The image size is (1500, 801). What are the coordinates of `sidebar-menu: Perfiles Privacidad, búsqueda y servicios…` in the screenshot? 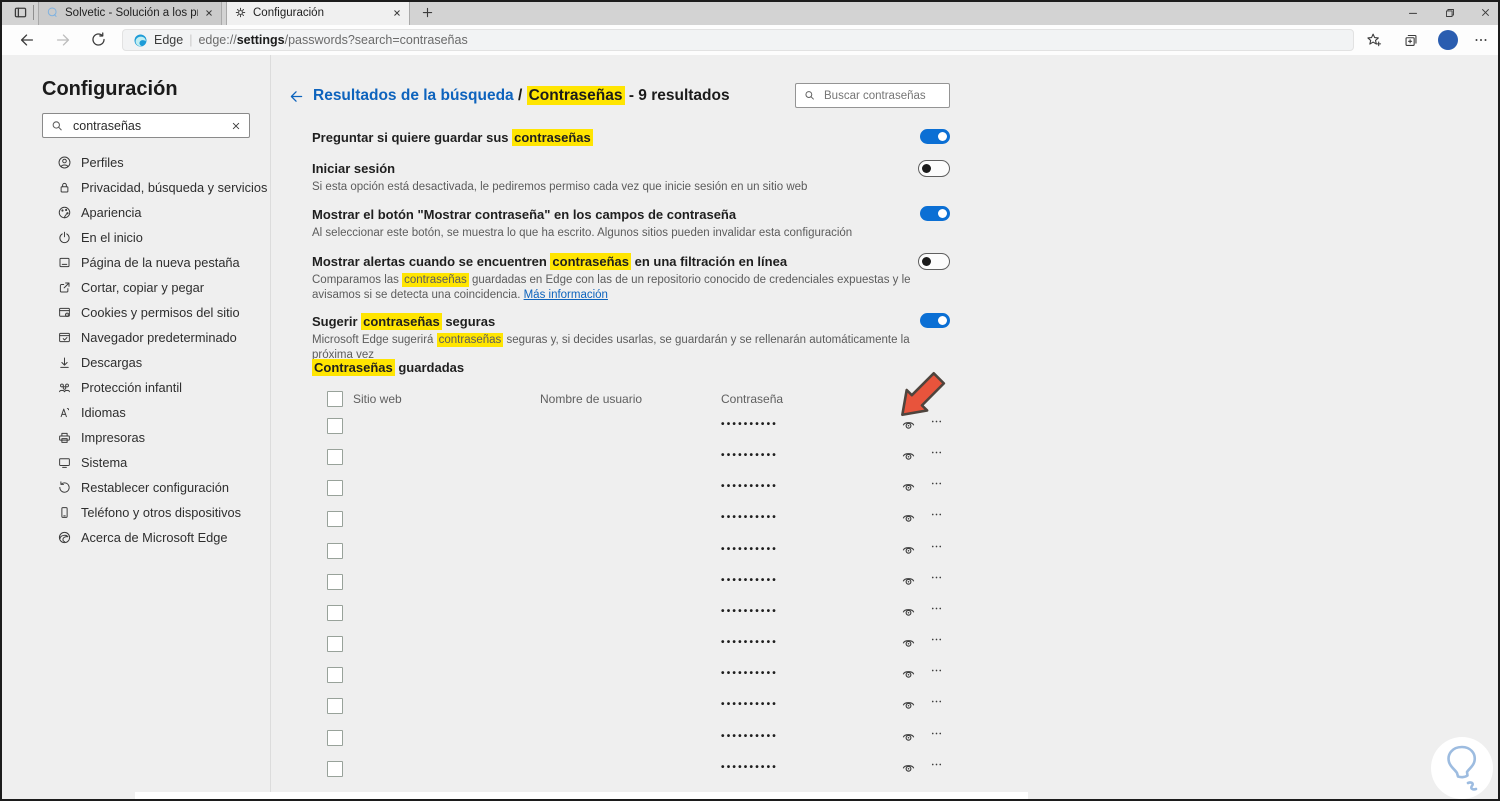 It's located at (162, 350).